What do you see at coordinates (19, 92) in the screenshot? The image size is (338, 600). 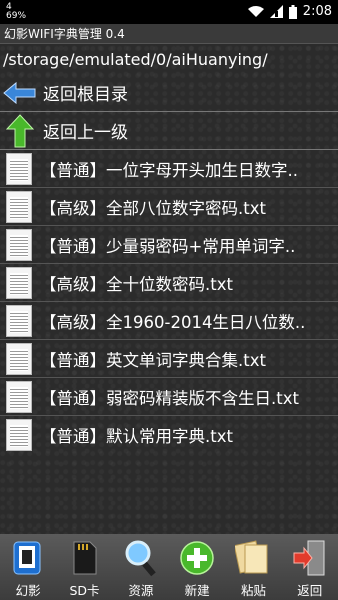 I see `left-arrow-icon` at bounding box center [19, 92].